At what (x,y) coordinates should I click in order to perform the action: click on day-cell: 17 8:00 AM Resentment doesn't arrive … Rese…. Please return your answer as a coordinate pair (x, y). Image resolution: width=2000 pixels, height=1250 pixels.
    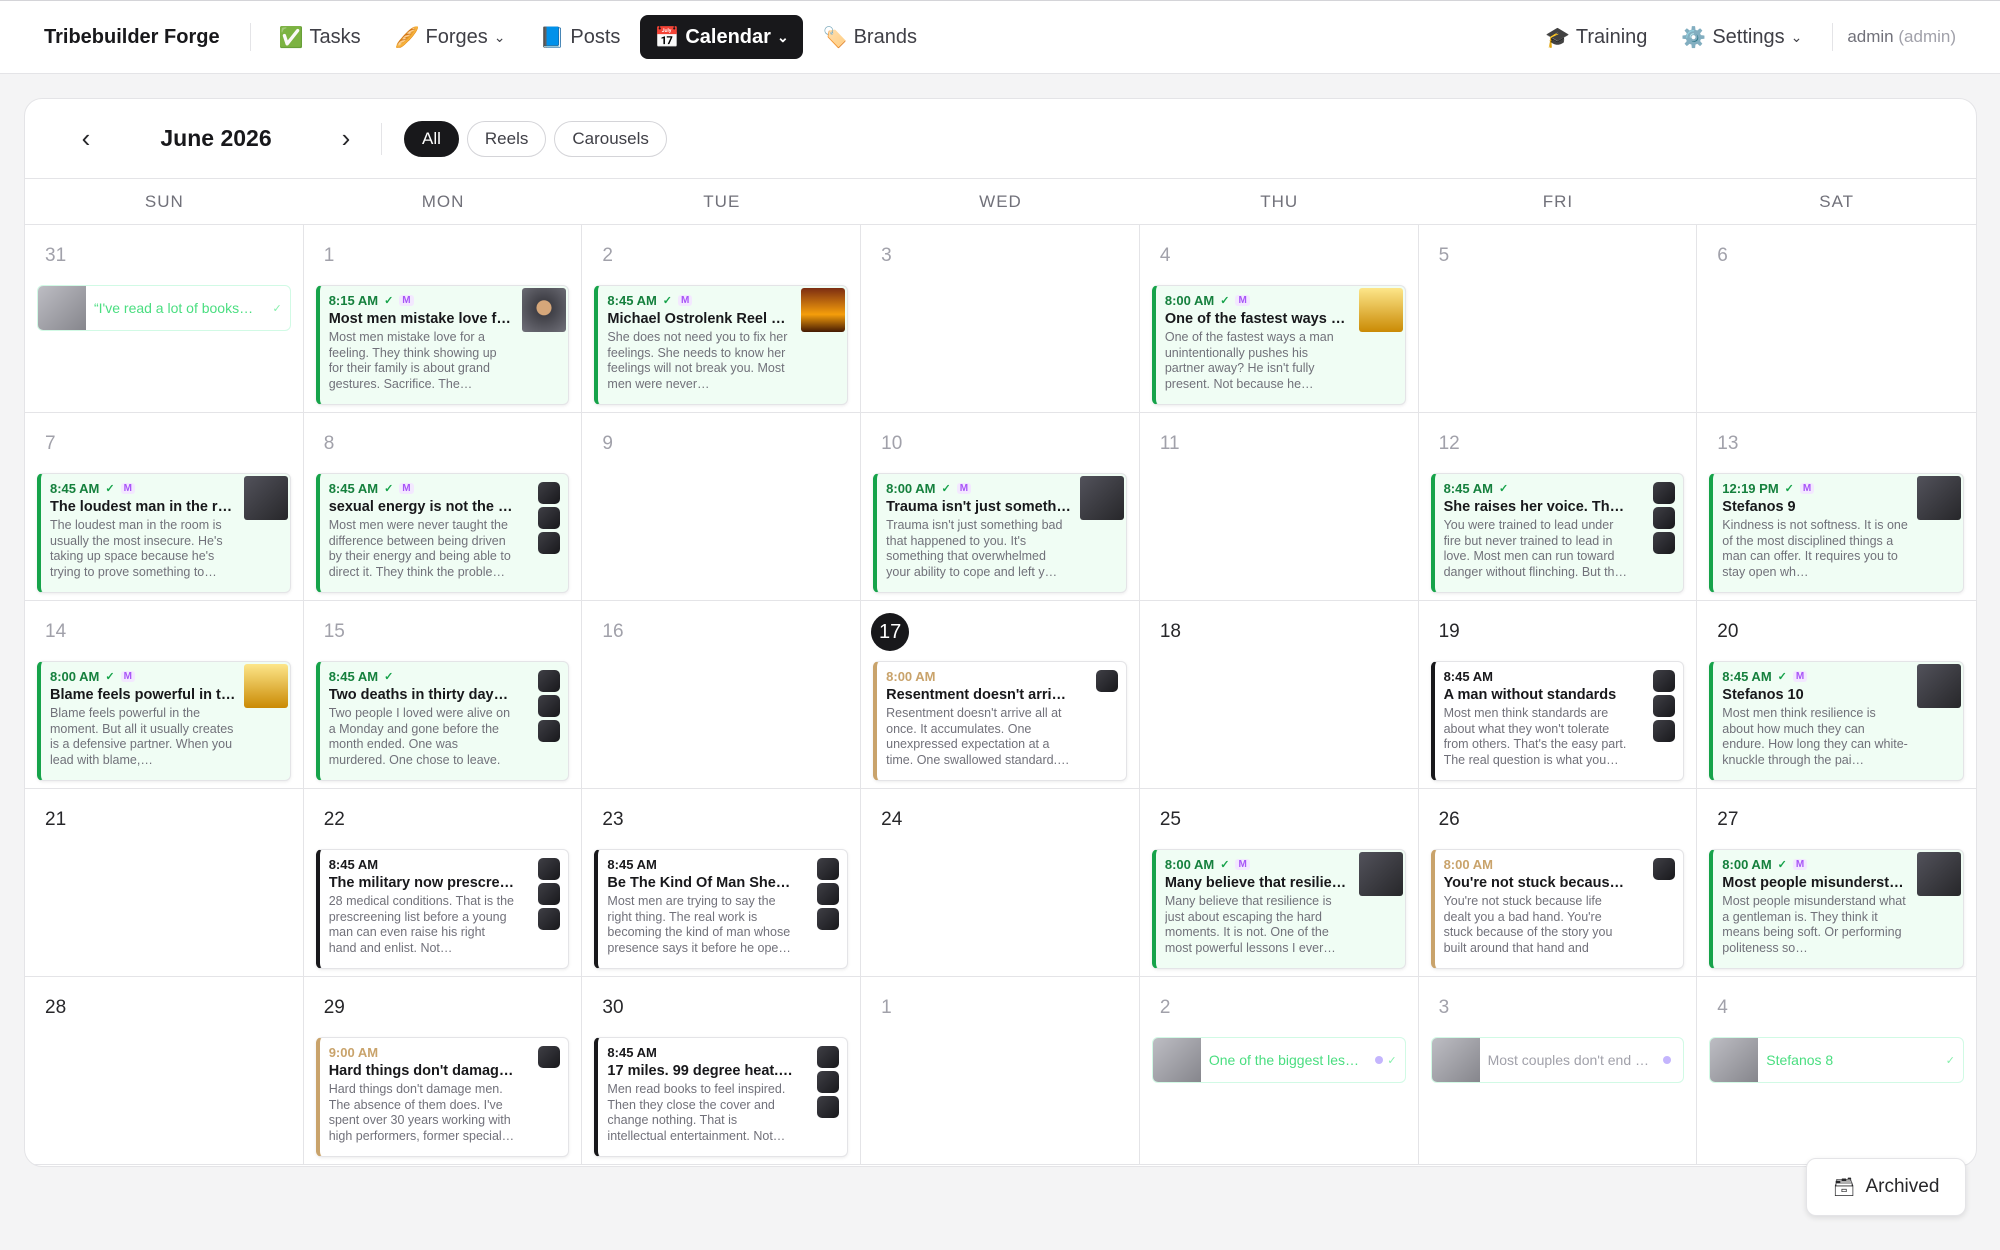
    Looking at the image, I should click on (1000, 695).